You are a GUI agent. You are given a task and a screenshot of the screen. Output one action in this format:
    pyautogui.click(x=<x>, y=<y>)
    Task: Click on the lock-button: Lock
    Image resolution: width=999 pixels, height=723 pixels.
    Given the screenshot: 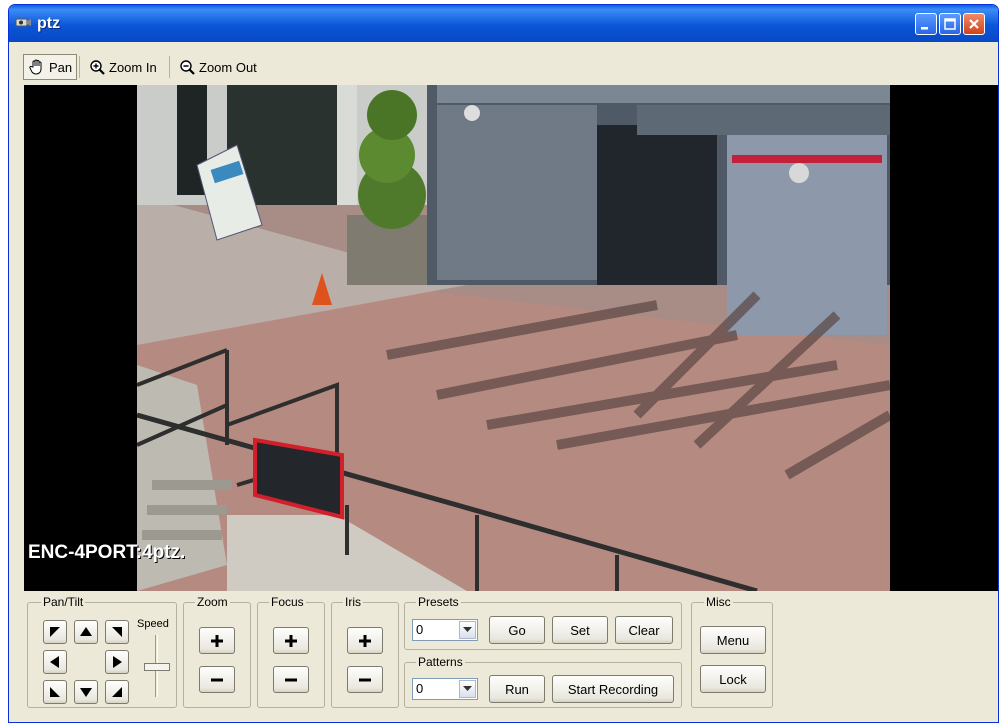 What is the action you would take?
    pyautogui.click(x=733, y=679)
    